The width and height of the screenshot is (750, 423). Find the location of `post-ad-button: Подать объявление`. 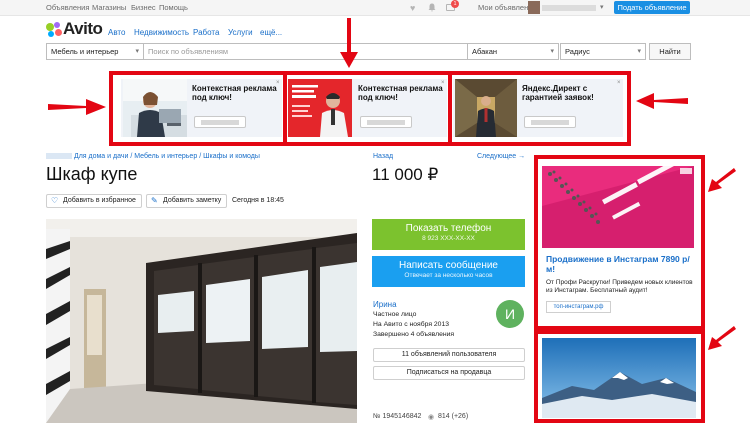

post-ad-button: Подать объявление is located at coordinates (652, 7).